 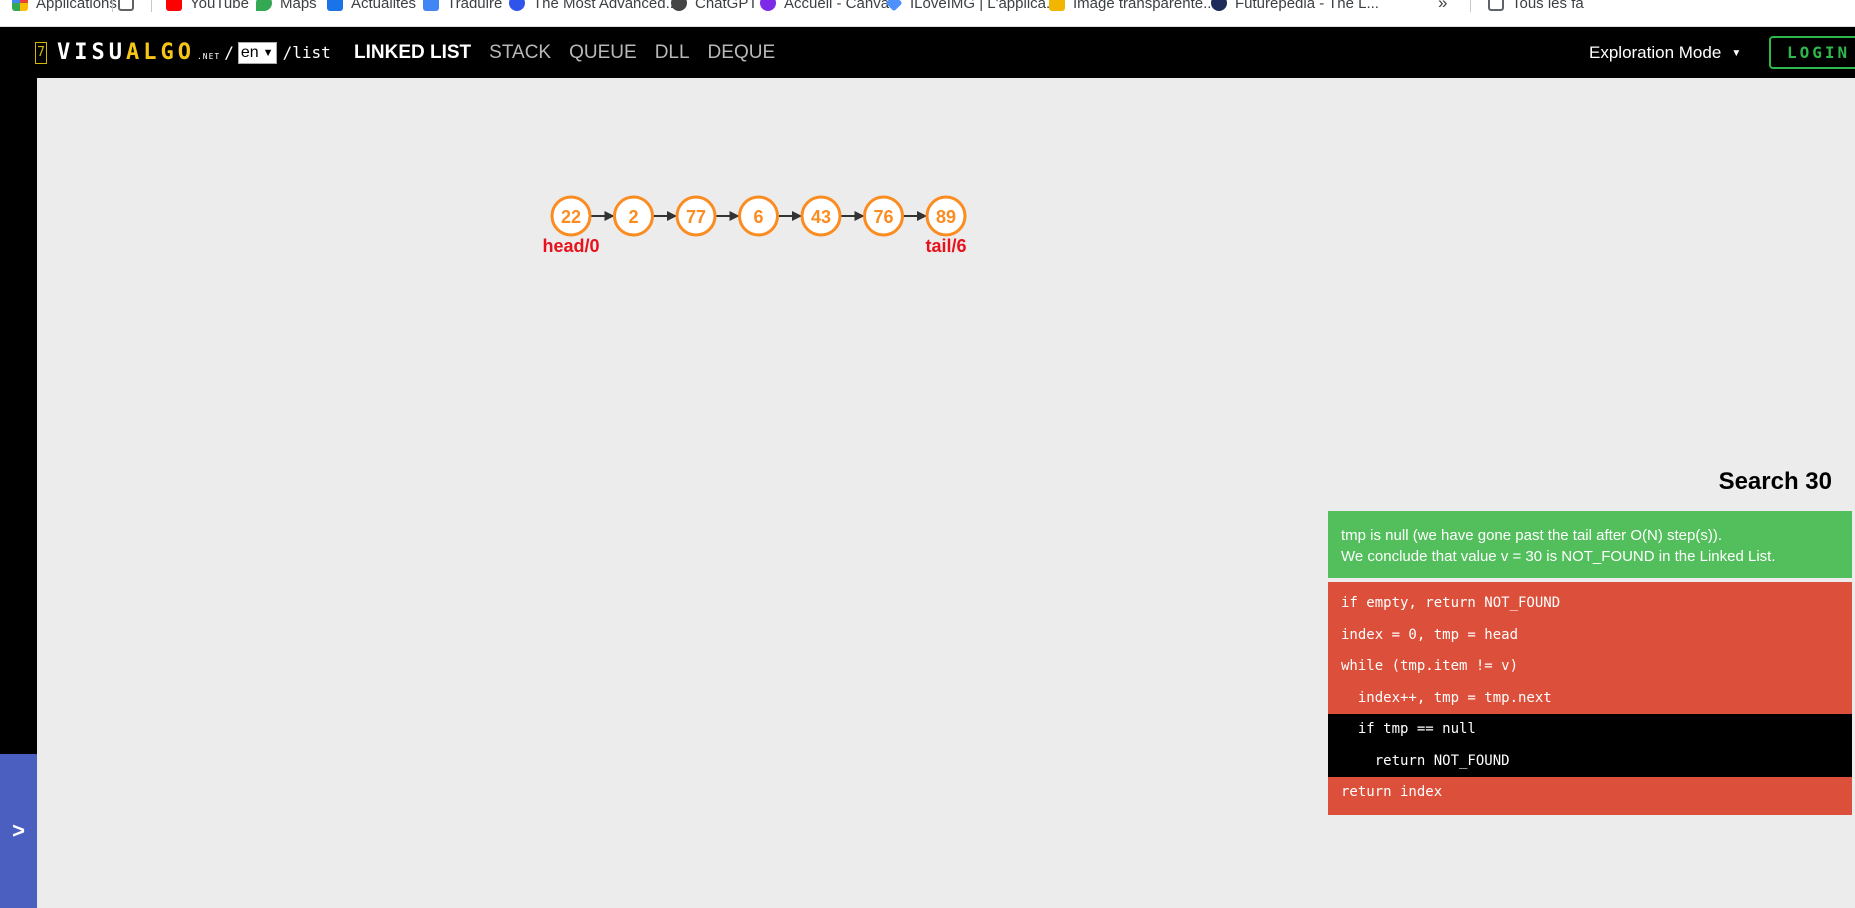 What do you see at coordinates (1536, 6) in the screenshot?
I see `bookmark-all-bookmarks: Tous les fa` at bounding box center [1536, 6].